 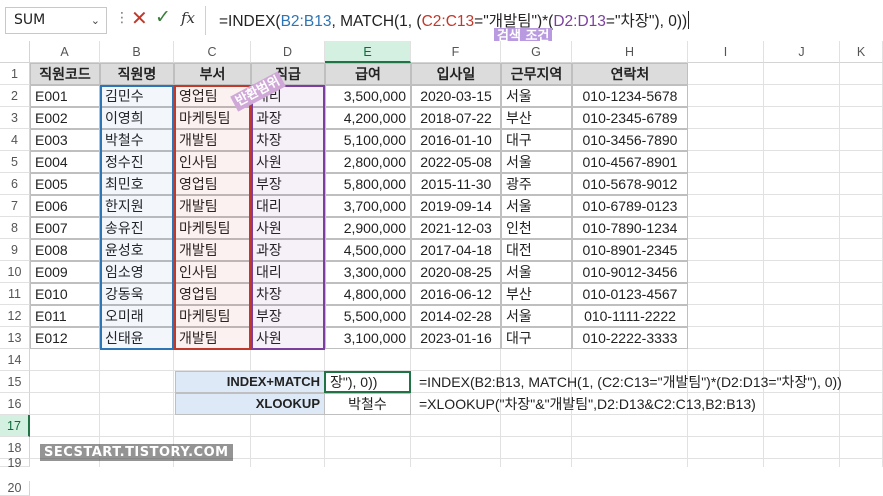 What do you see at coordinates (368, 162) in the screenshot?
I see `table-cell: 2,800,000` at bounding box center [368, 162].